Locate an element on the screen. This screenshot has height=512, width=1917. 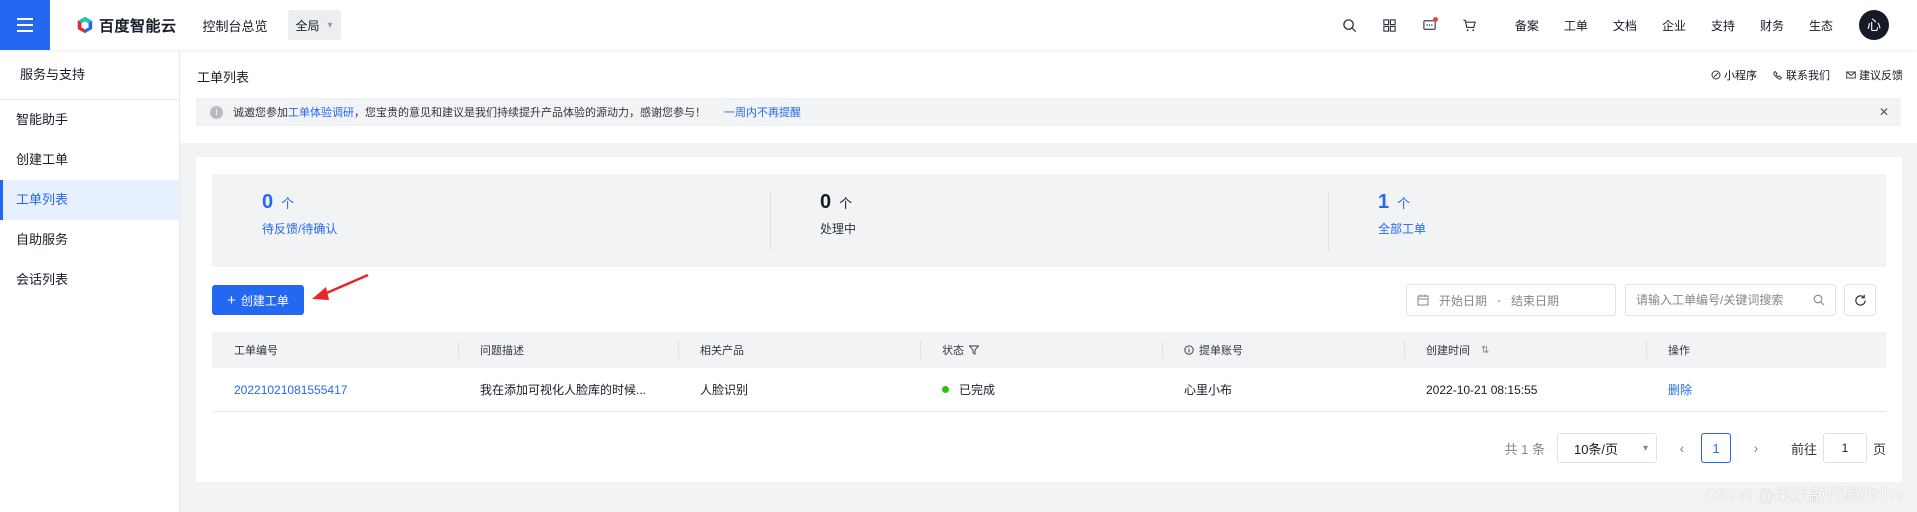
nav-link-filing: 备案 is located at coordinates (1527, 25).